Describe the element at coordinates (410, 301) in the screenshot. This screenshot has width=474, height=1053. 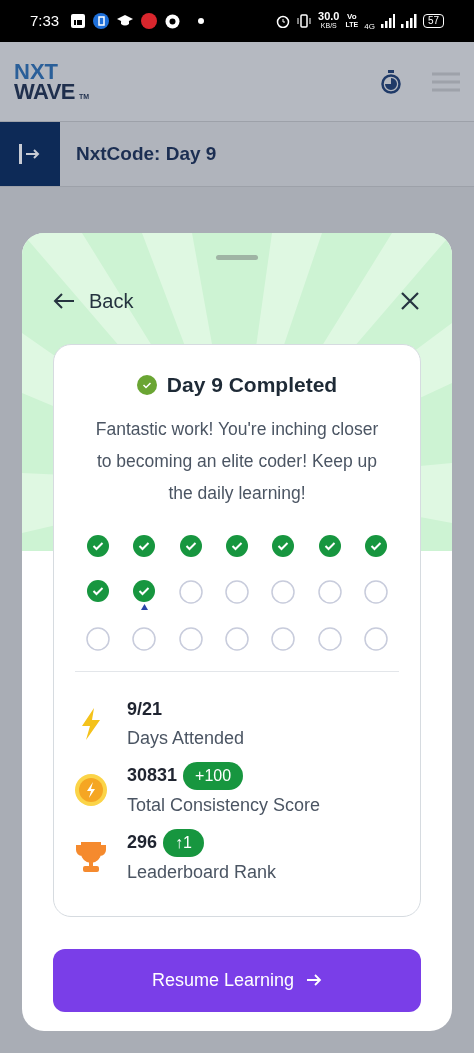
I see `close-icon` at that location.